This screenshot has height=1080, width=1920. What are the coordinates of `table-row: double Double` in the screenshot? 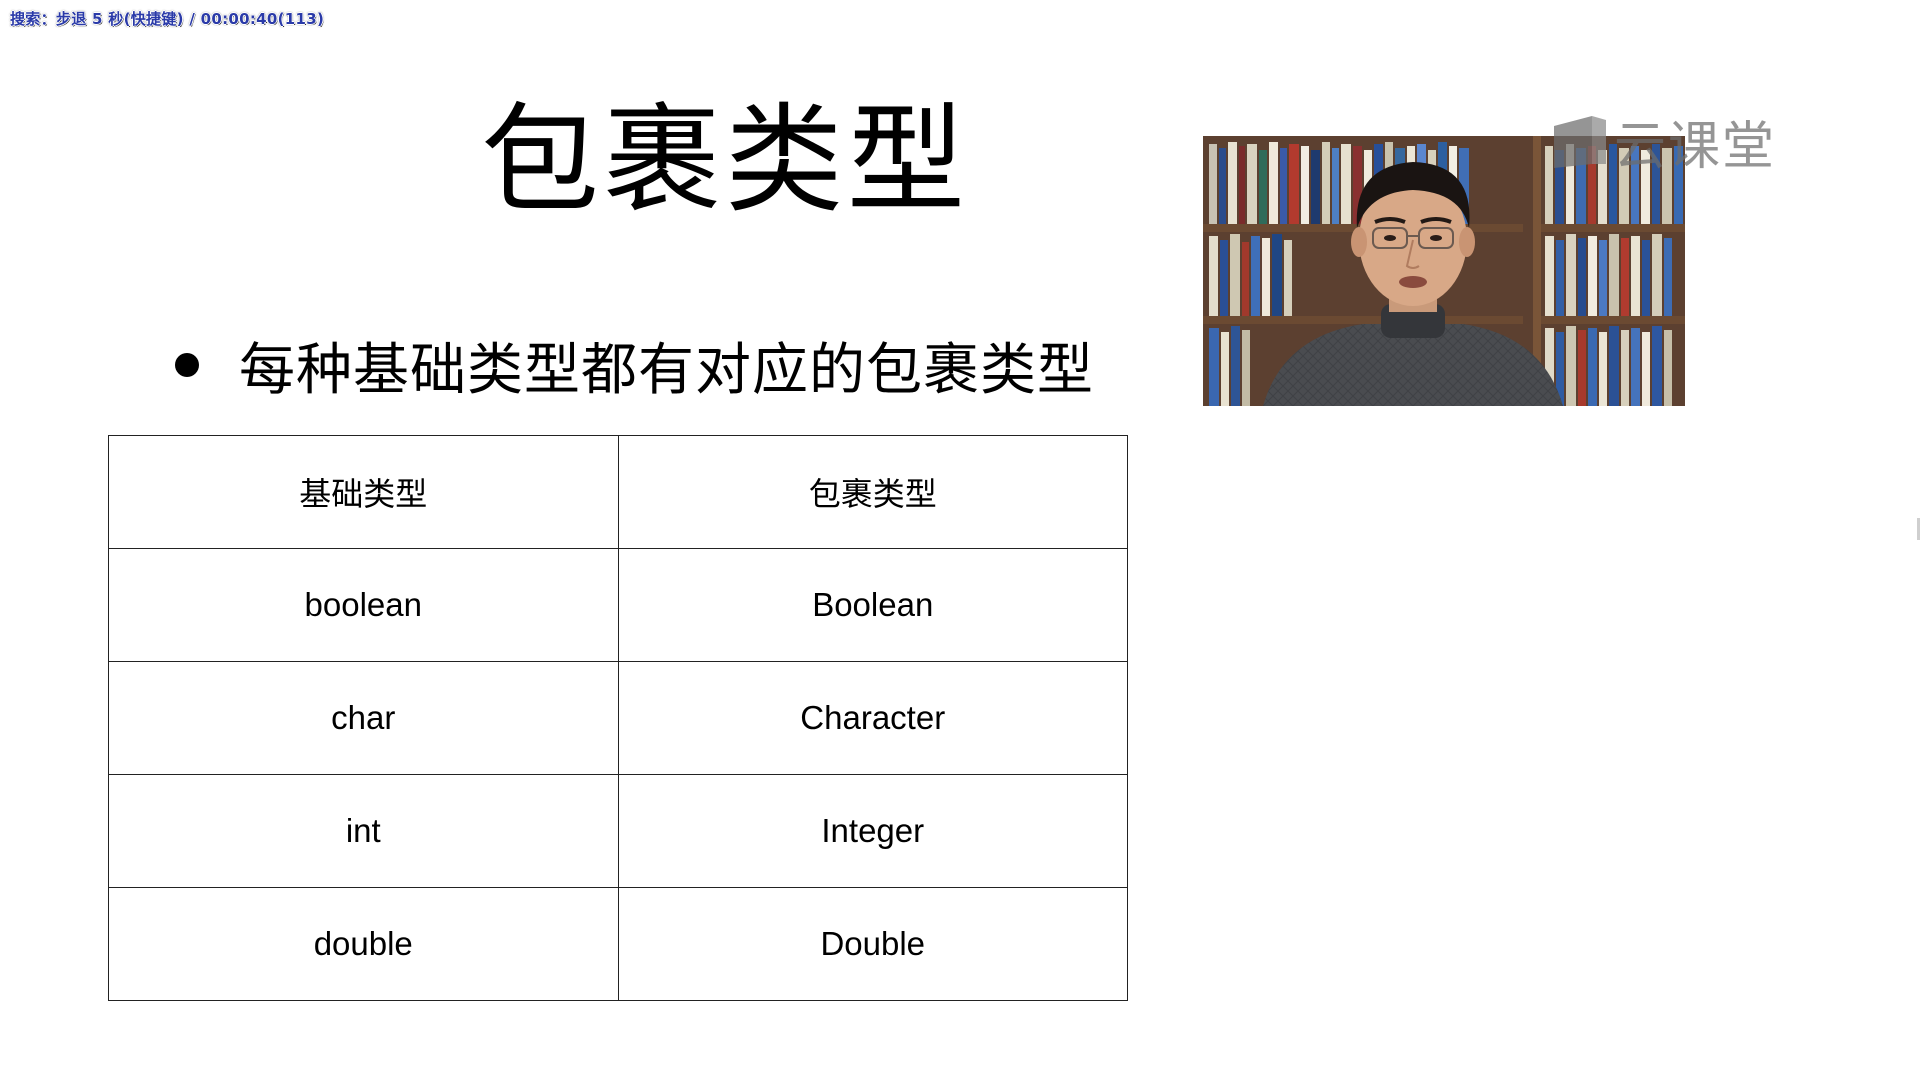 It's located at (618, 944).